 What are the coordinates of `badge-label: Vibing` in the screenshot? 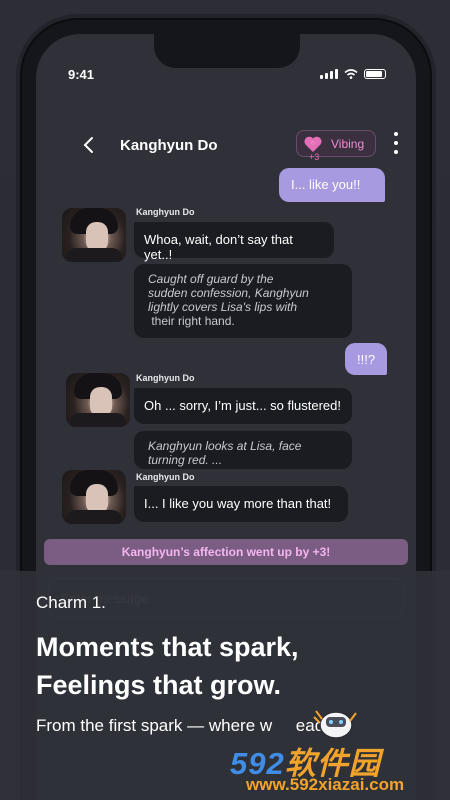 It's located at (348, 144).